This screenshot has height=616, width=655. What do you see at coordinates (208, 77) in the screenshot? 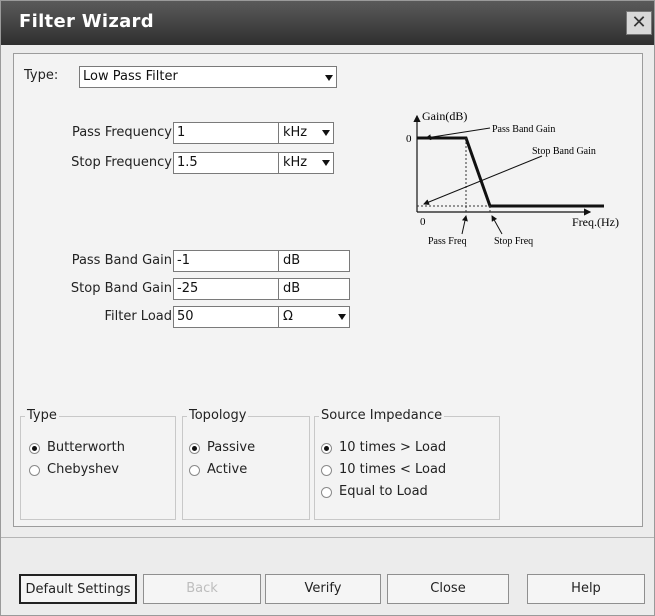
I see `filter-type-select: Low Pass Filter` at bounding box center [208, 77].